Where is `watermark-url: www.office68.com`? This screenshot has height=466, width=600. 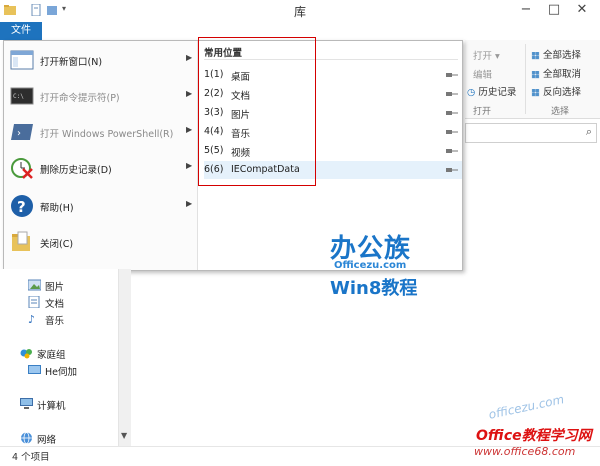 watermark-url: www.office68.com is located at coordinates (525, 451).